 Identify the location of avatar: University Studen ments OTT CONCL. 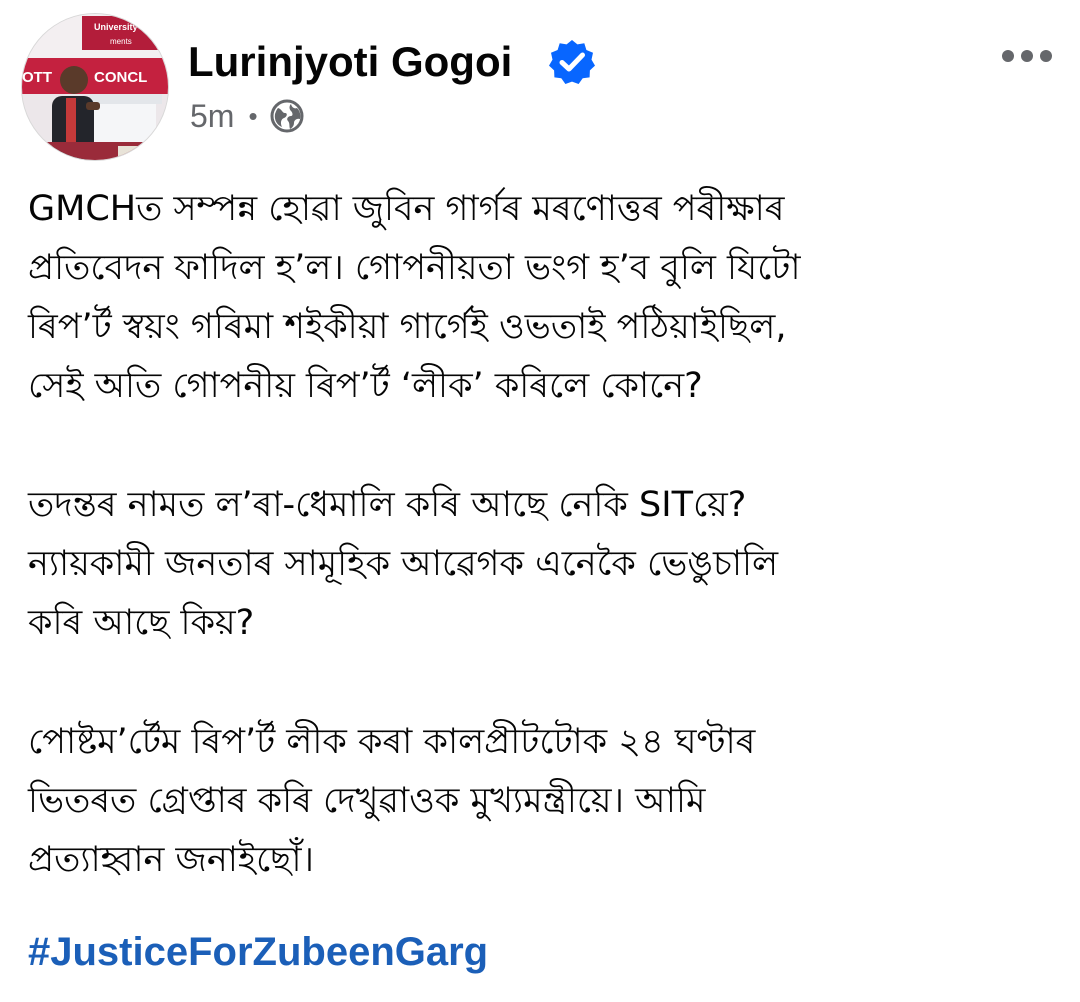
(95, 87).